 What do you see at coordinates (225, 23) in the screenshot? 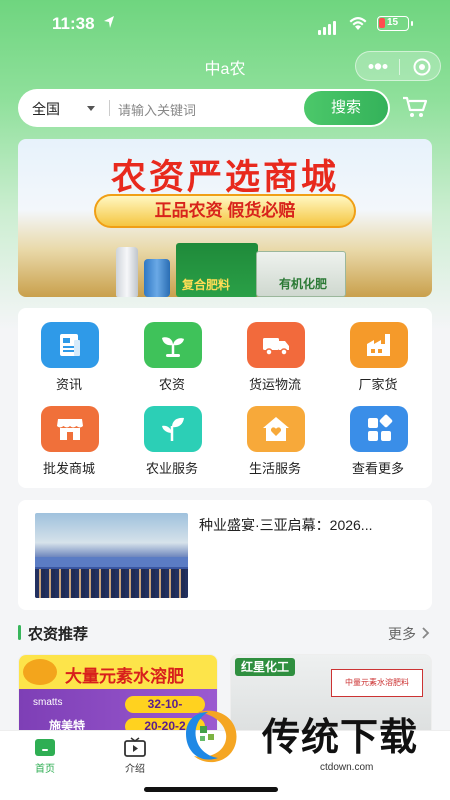
I see `status-bar: 11:38 15` at bounding box center [225, 23].